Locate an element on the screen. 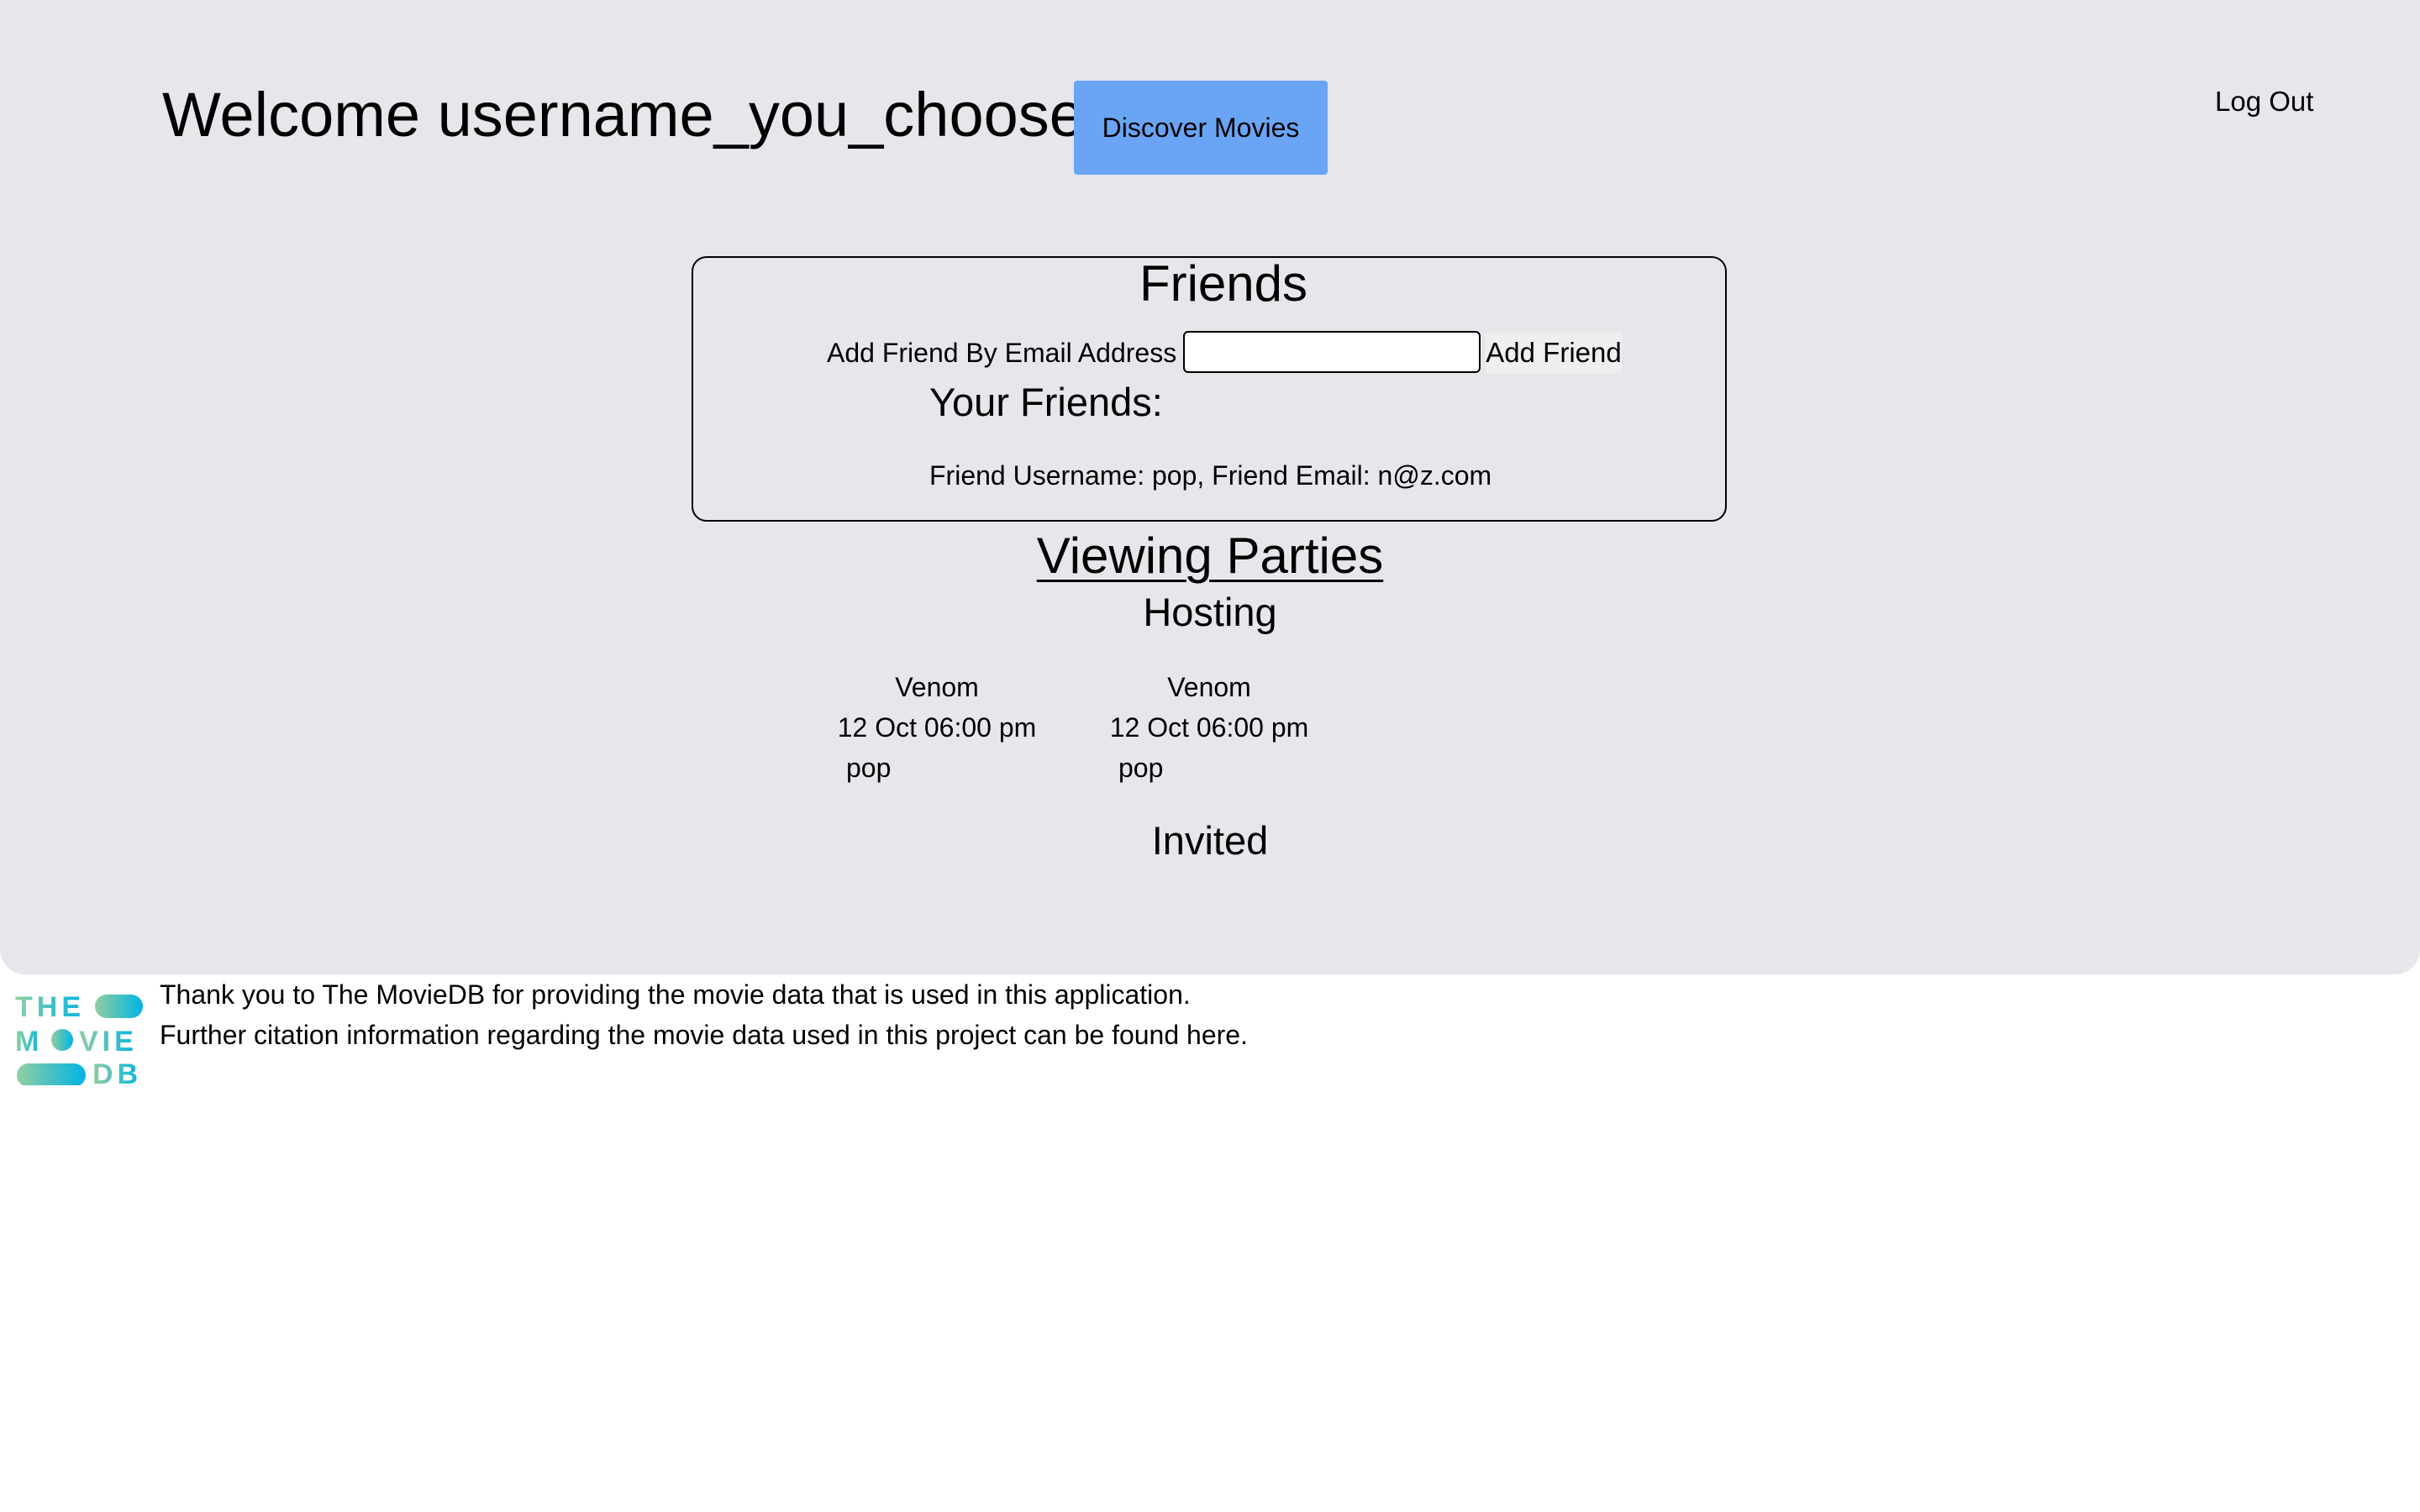  discover-movies-button: Discover Movies is located at coordinates (1201, 128).